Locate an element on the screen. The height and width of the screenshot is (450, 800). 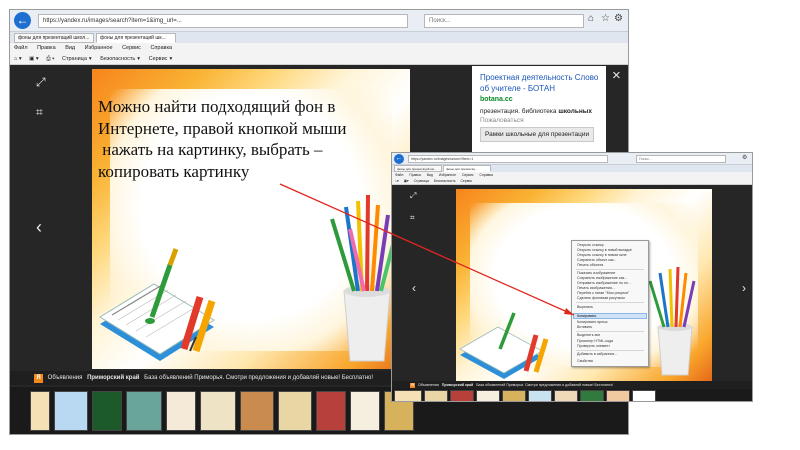
ad-site: Приморский край is located at coordinates (113, 378).